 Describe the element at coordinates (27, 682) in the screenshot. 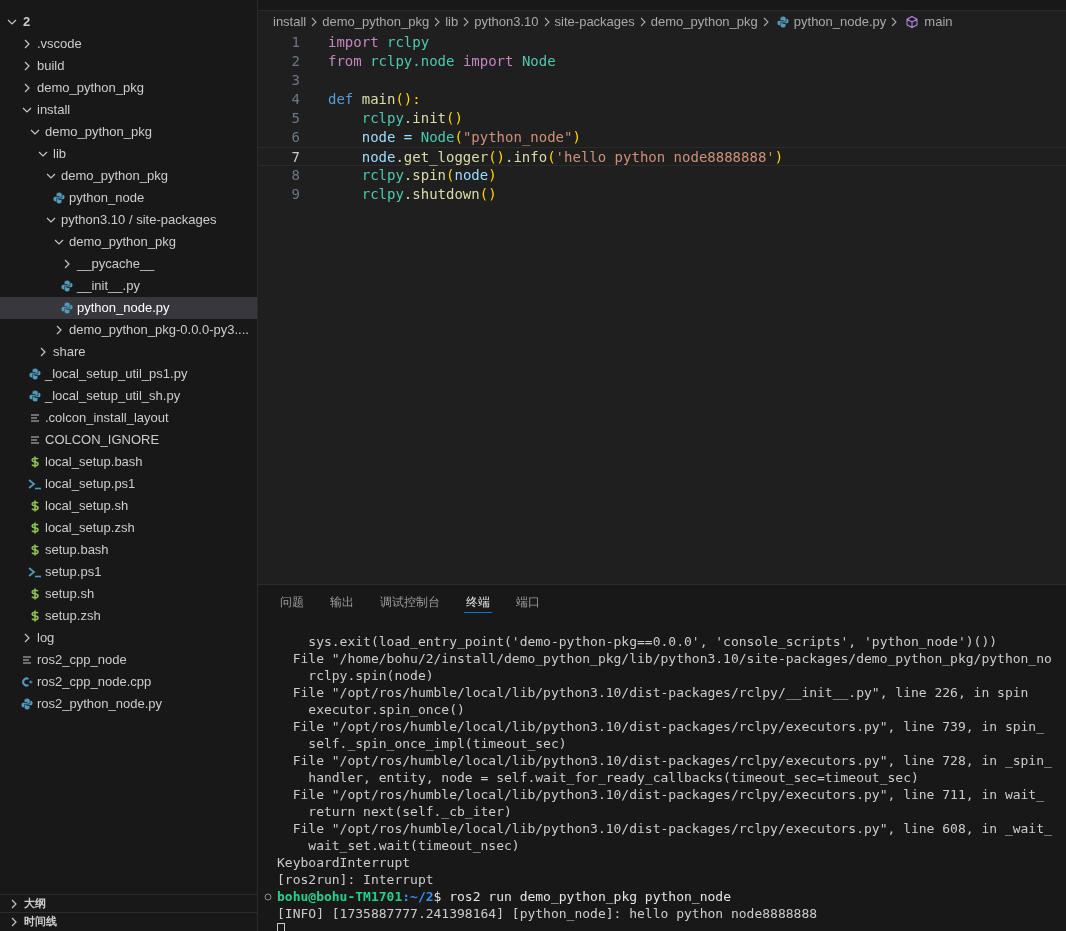

I see `cpp-file-icon` at that location.